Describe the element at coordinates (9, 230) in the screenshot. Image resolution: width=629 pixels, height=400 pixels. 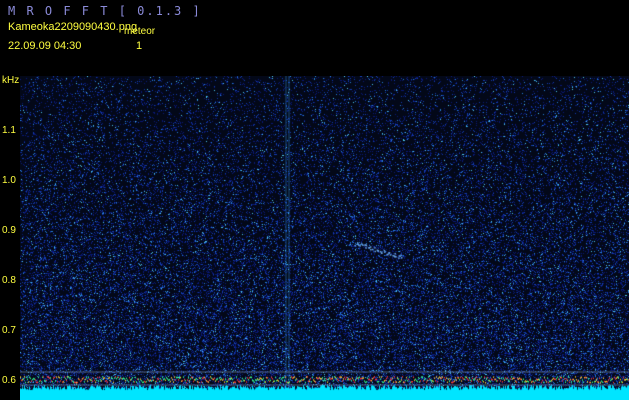
I see `frequency-tick-label: 0.9` at that location.